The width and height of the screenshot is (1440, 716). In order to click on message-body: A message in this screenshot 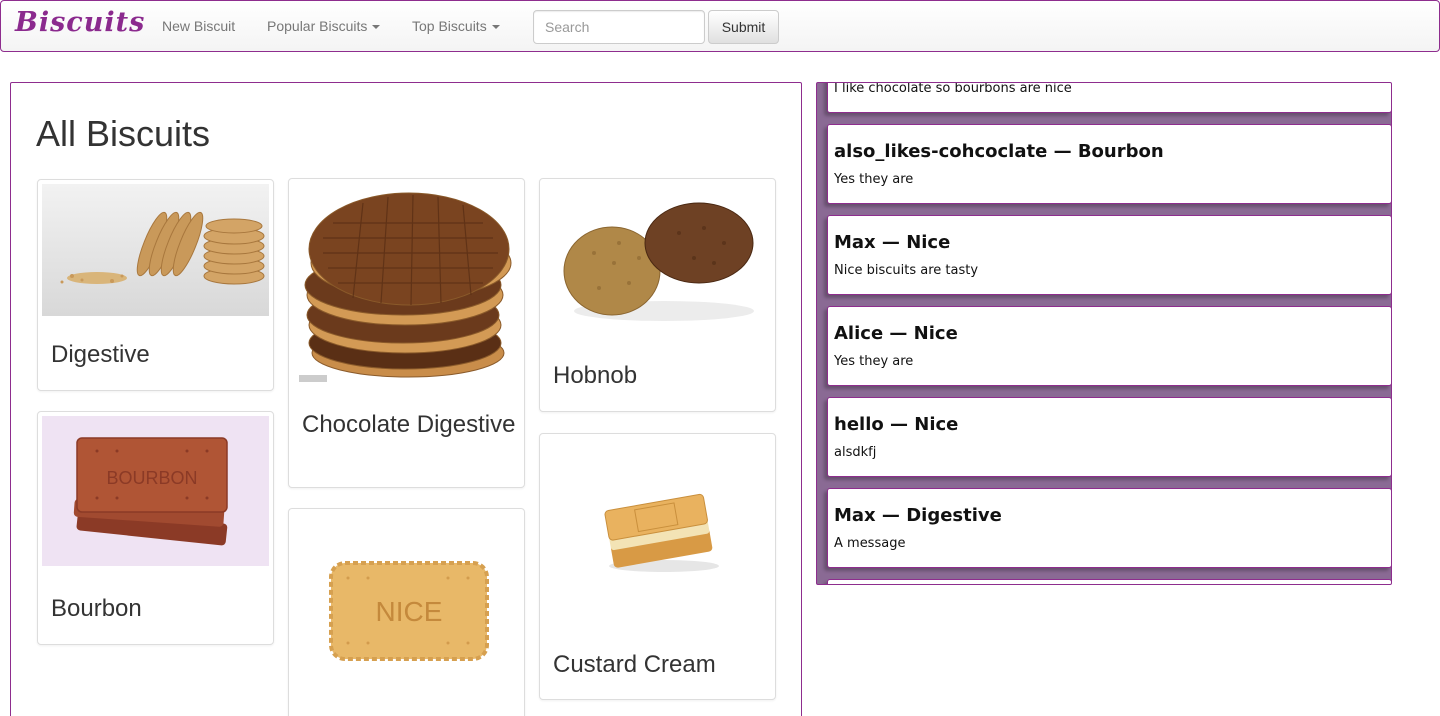, I will do `click(870, 543)`.